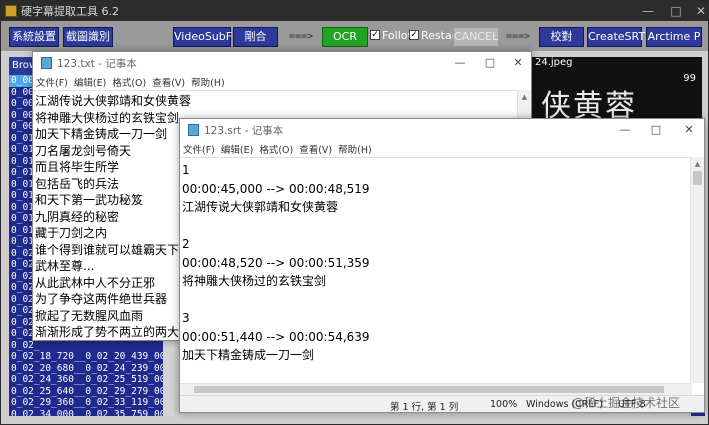 Image resolution: width=709 pixels, height=425 pixels. What do you see at coordinates (260, 207) in the screenshot?
I see `srt-line: 江湖传说大侠郭靖和女侠黄蓉` at bounding box center [260, 207].